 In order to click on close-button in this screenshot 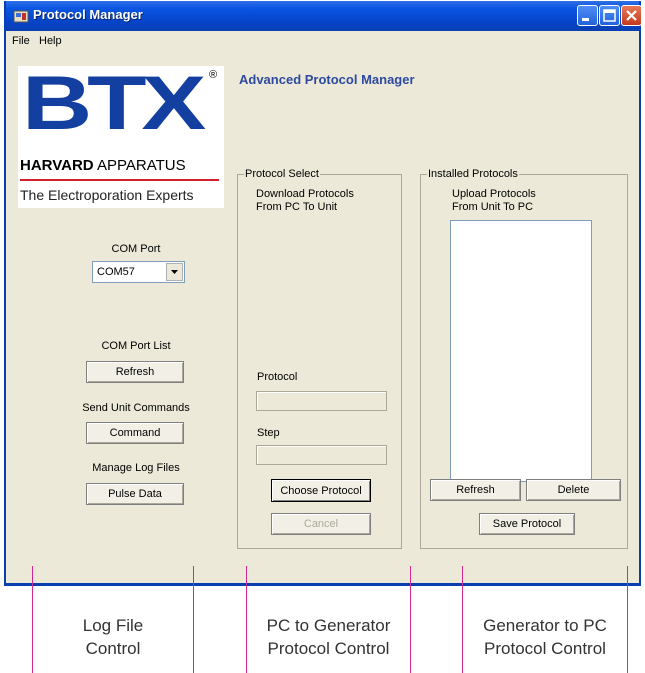, I will do `click(631, 15)`.